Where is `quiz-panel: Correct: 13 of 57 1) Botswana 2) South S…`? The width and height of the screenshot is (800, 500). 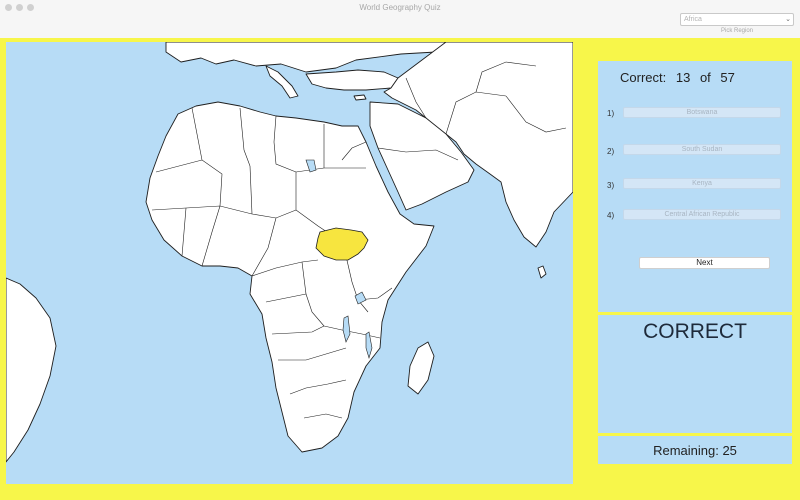
quiz-panel: Correct: 13 of 57 1) Botswana 2) South S… is located at coordinates (695, 186).